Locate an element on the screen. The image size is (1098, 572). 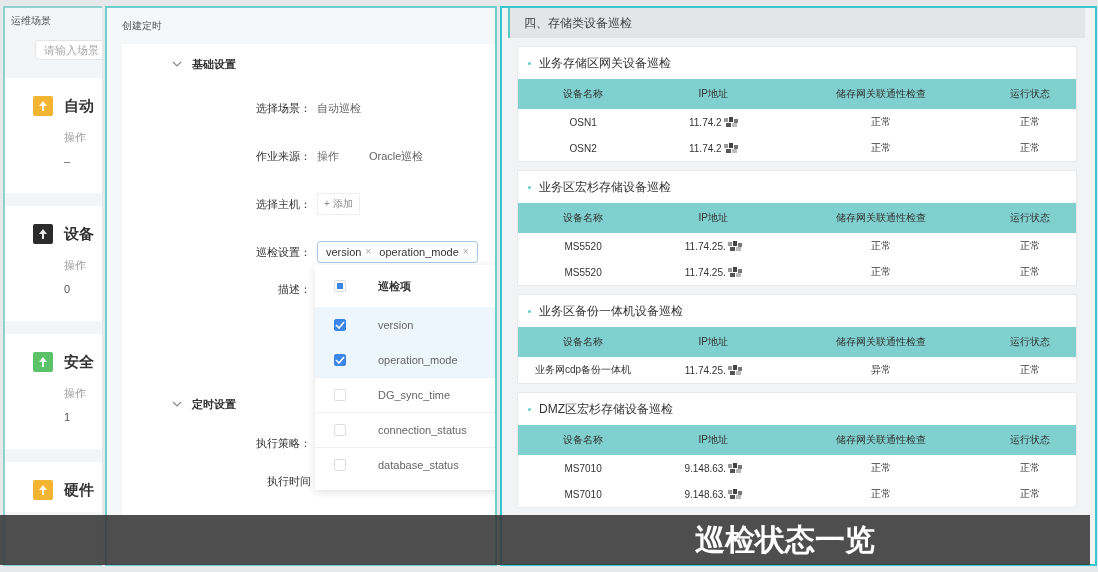
card-title: DMZ区宏杉存储设备巡检 is located at coordinates (606, 409).